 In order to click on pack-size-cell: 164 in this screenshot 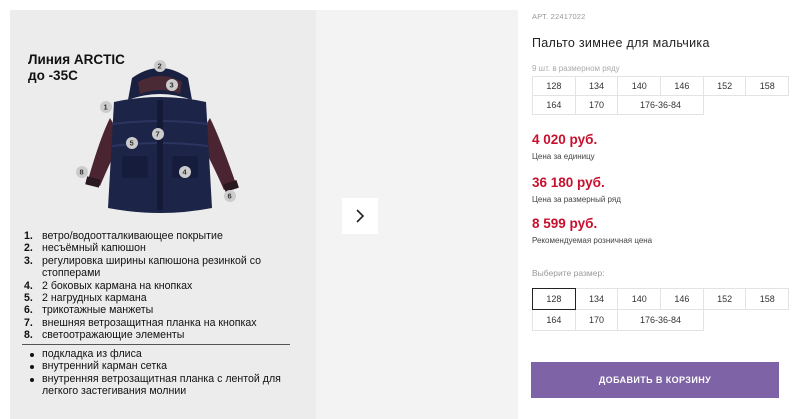, I will do `click(554, 105)`.